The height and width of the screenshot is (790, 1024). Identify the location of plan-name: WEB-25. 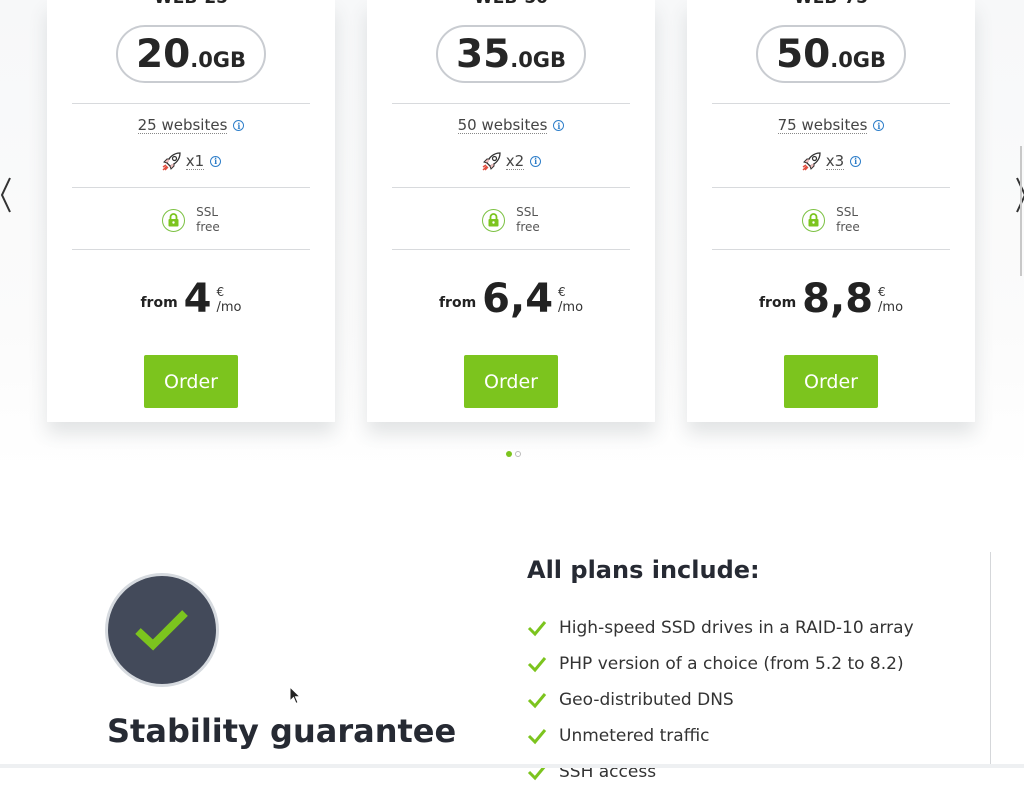
(191, 4).